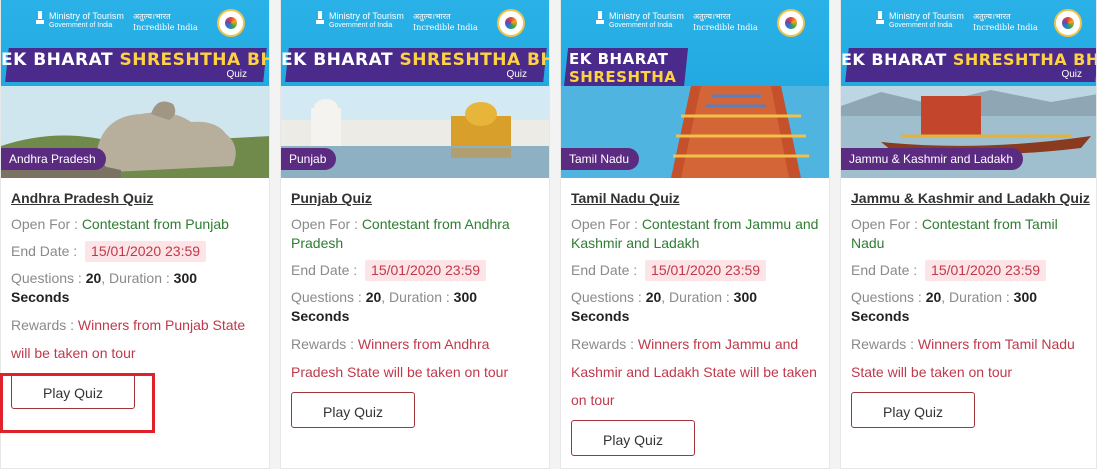 Image resolution: width=1097 pixels, height=469 pixels. What do you see at coordinates (120, 224) in the screenshot?
I see `open-for-row: Open For : Contestant from Punjab` at bounding box center [120, 224].